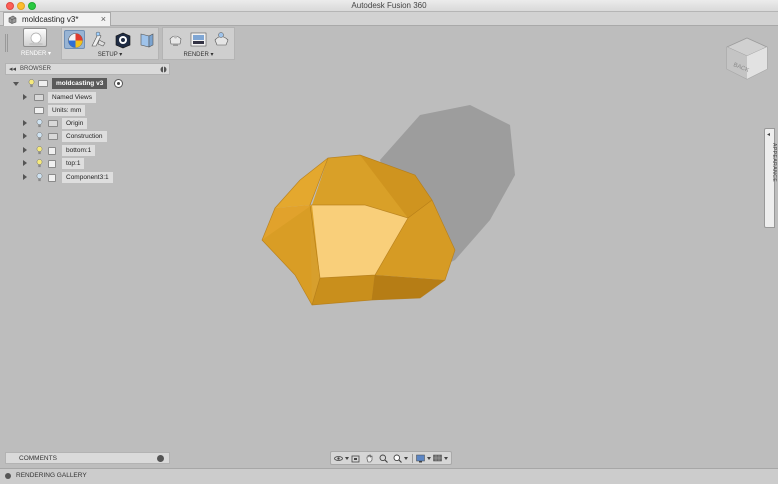 The height and width of the screenshot is (484, 778). Describe the element at coordinates (39, 110) in the screenshot. I see `document-settings-icon` at that location.